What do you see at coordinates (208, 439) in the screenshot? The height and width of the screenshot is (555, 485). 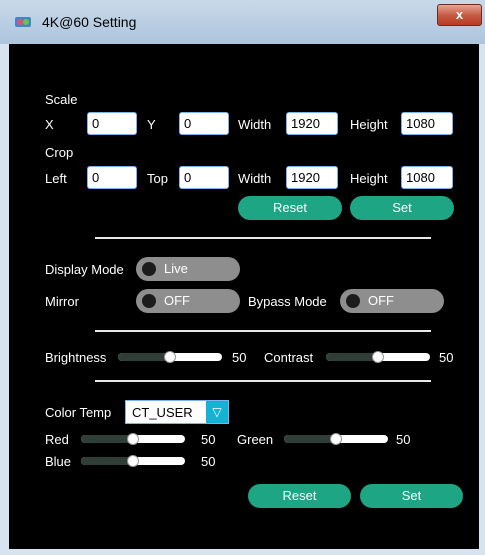 I see `red-value: 50` at bounding box center [208, 439].